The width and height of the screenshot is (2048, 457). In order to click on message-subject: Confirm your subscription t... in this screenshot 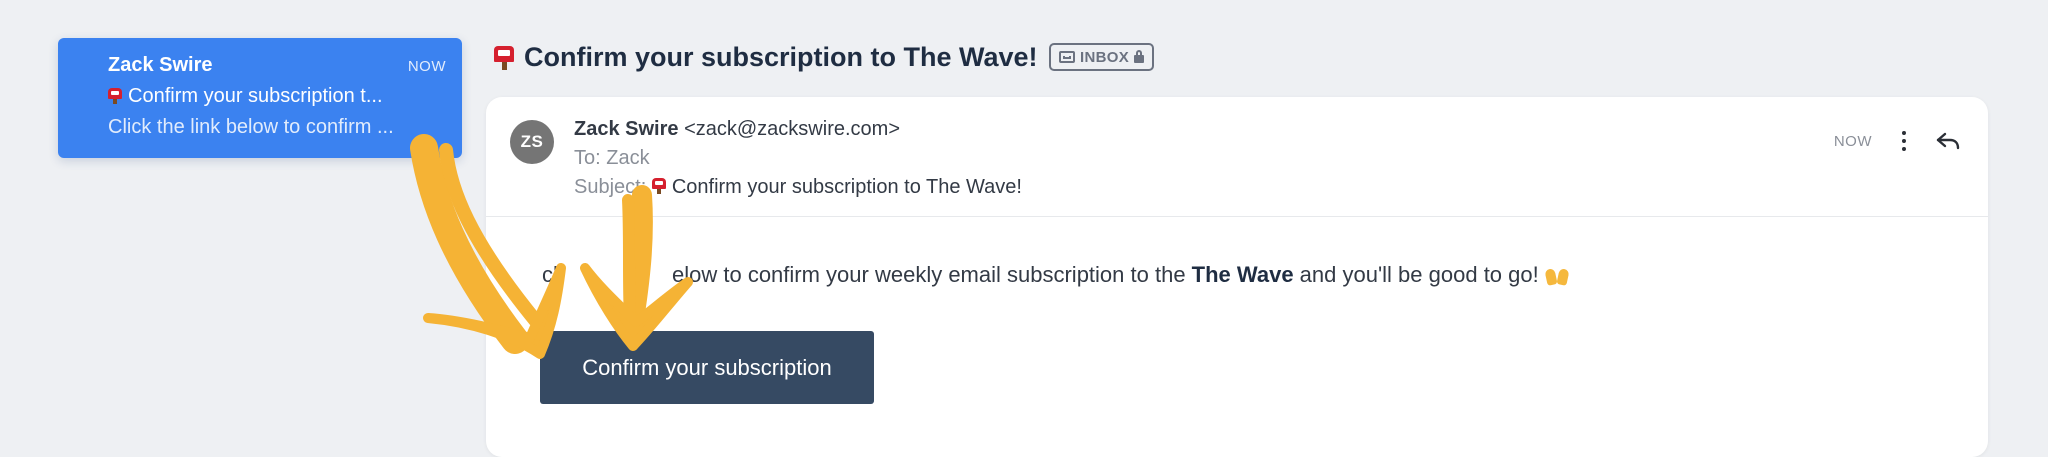, I will do `click(277, 96)`.